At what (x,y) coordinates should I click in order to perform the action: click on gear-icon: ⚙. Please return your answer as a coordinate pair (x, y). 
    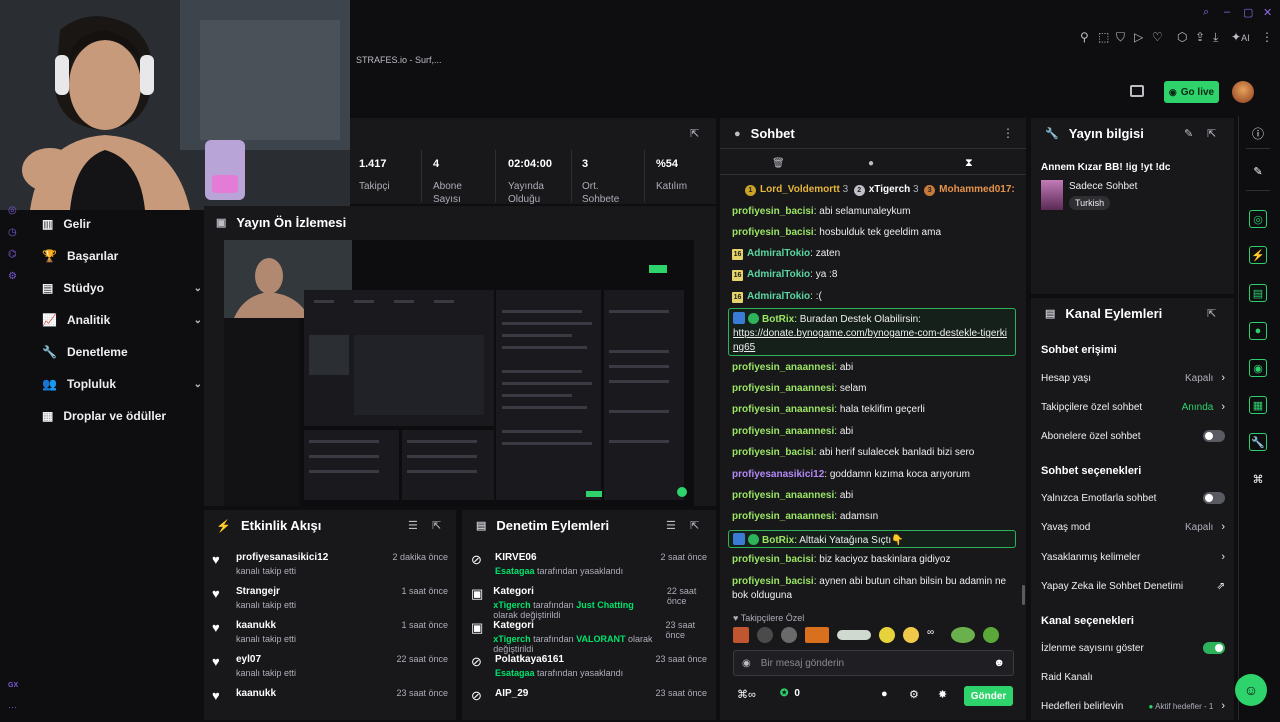
    Looking at the image, I should click on (914, 694).